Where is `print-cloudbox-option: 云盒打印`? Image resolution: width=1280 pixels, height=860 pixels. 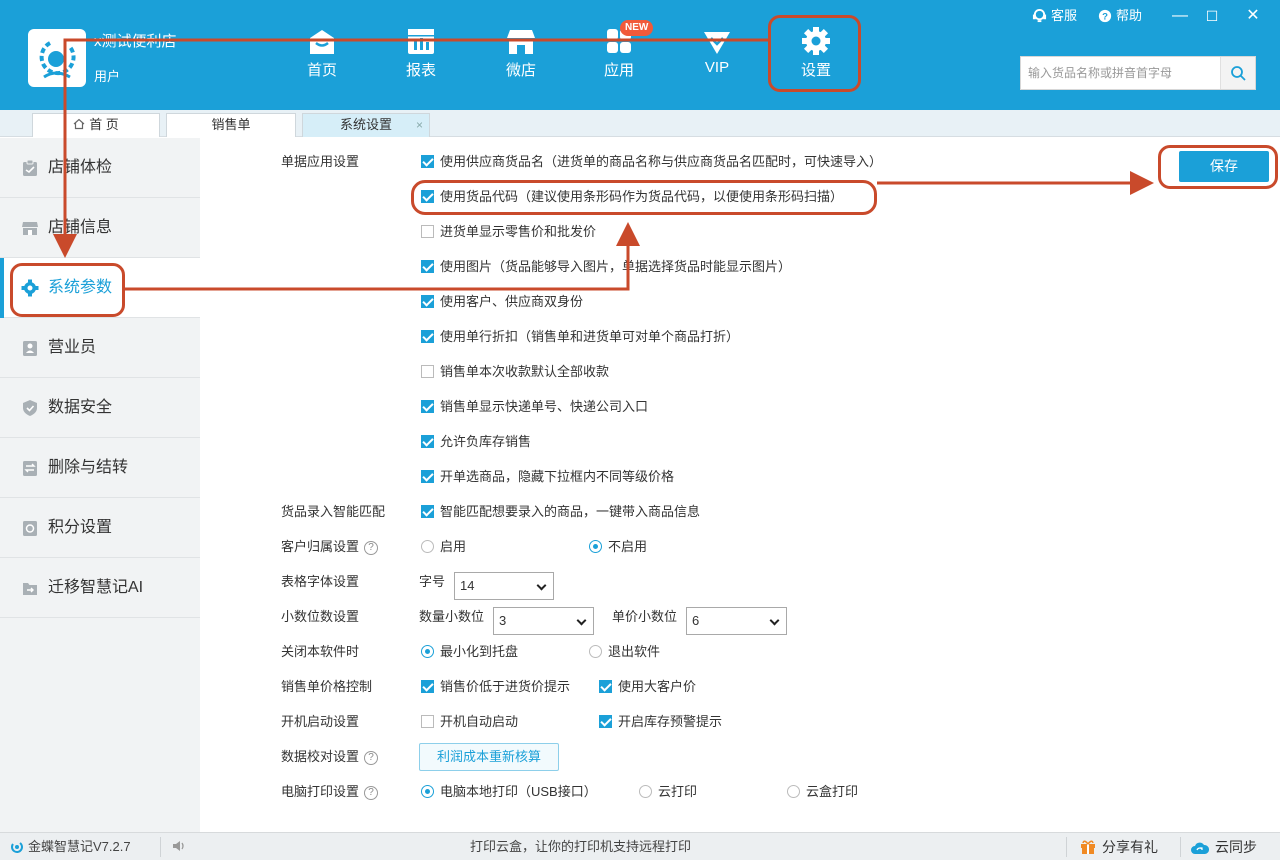
print-cloudbox-option: 云盒打印 is located at coordinates (822, 792).